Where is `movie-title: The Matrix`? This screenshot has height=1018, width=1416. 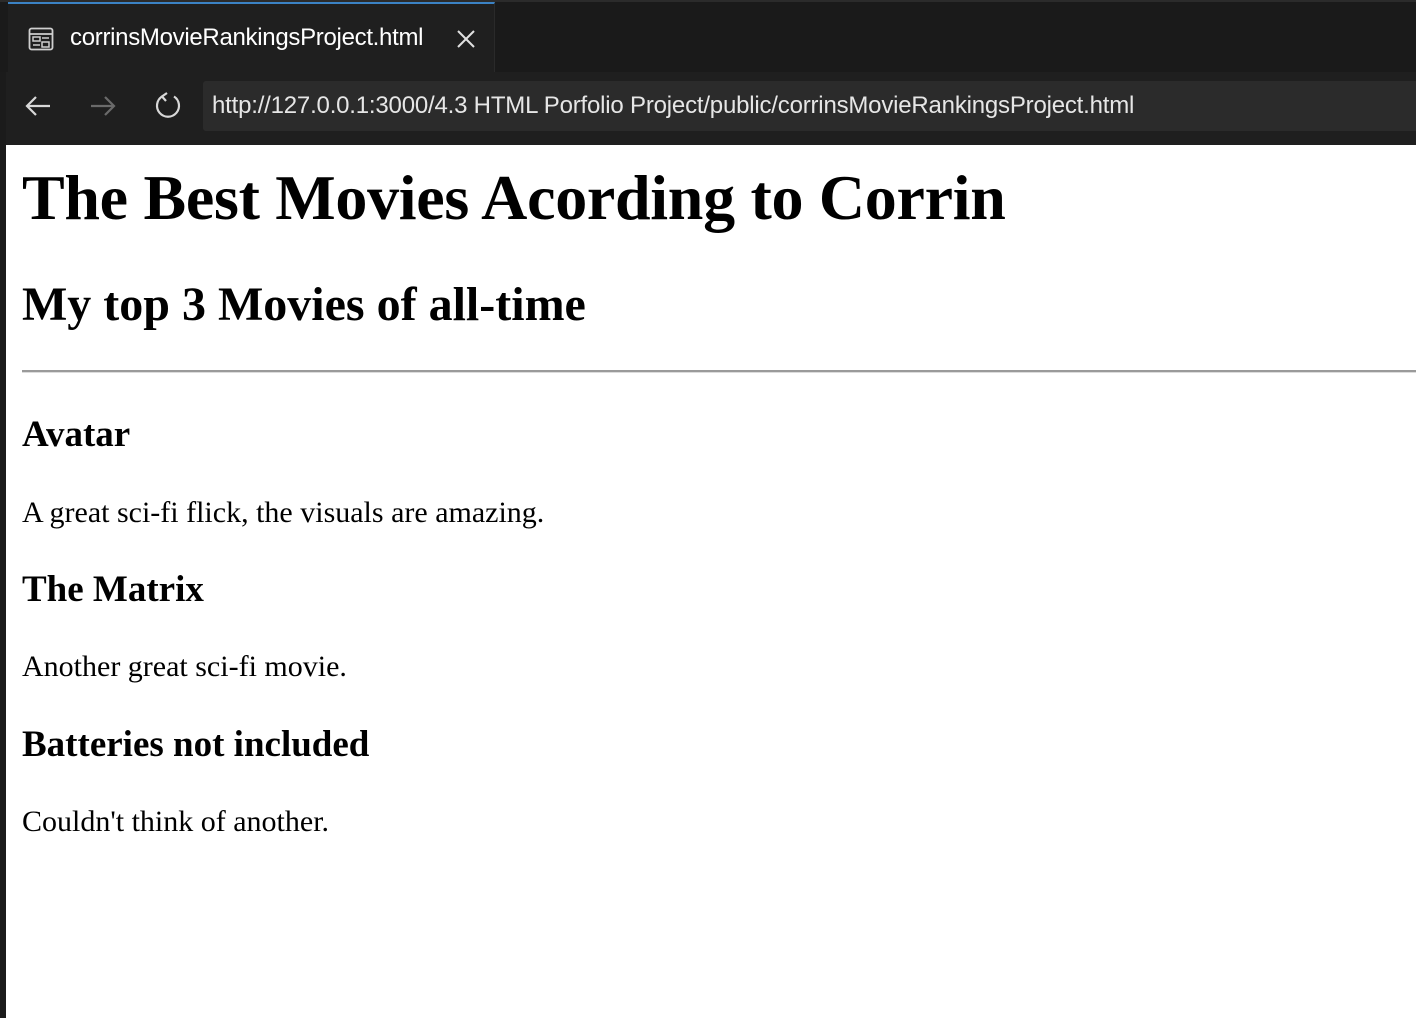
movie-title: The Matrix is located at coordinates (113, 589).